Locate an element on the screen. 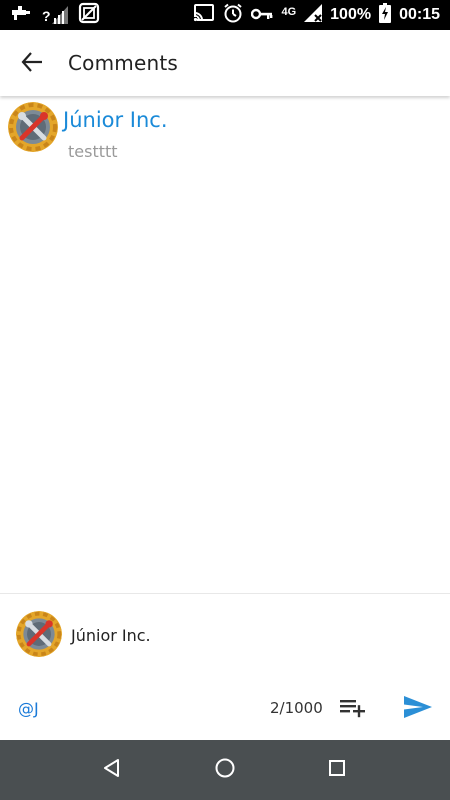  comment-author: Júnior Inc. is located at coordinates (115, 120).